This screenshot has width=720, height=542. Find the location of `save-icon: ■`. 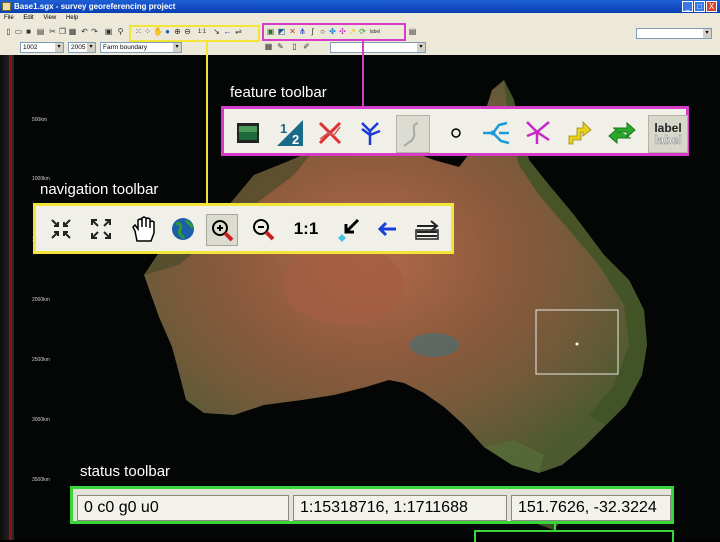

save-icon: ■ is located at coordinates (28, 32).